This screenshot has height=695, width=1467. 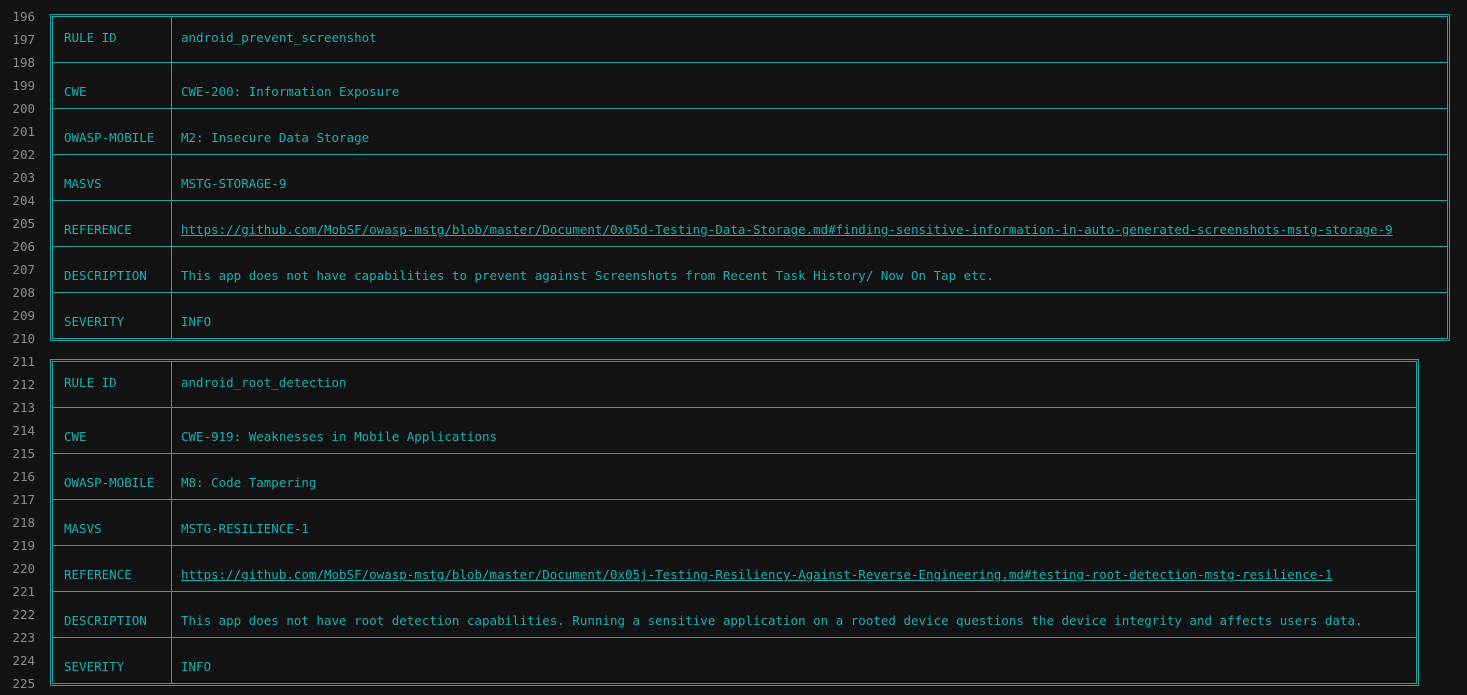 I want to click on row-rule-id: RULE ID android_root_detection, so click(x=734, y=385).